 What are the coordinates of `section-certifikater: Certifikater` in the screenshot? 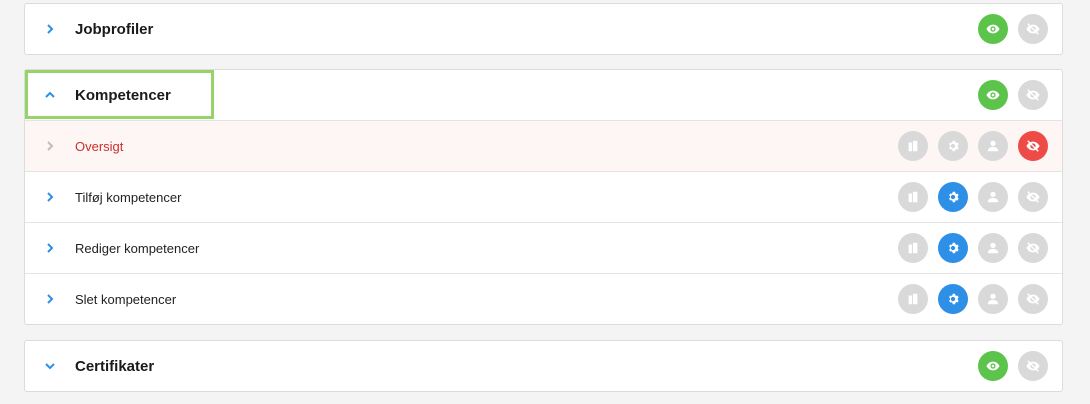 It's located at (543, 366).